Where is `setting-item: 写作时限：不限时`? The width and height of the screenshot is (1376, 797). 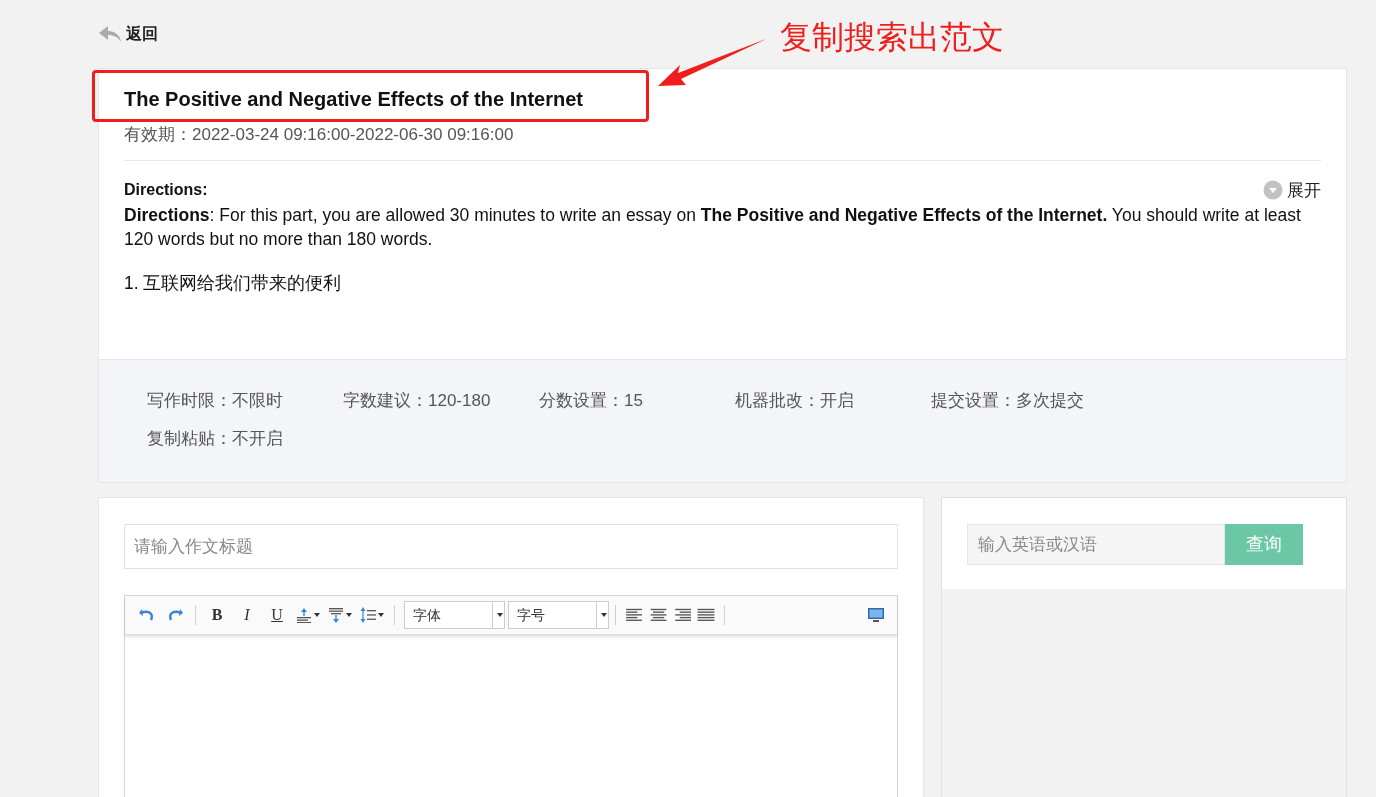 setting-item: 写作时限：不限时 is located at coordinates (215, 401).